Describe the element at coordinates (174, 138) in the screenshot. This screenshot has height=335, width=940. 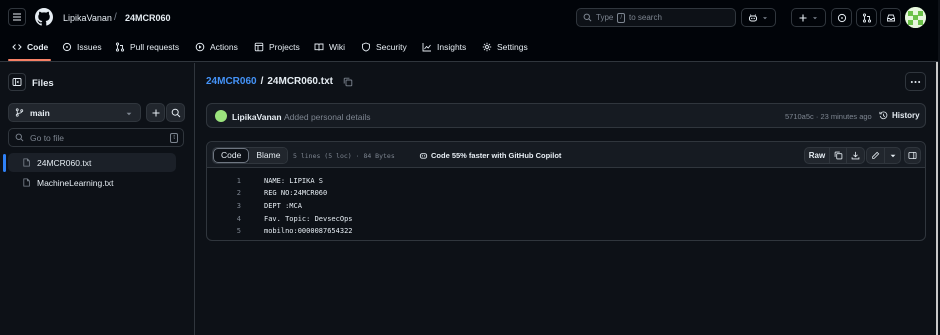
I see `go-to-file-shortcut: t` at that location.